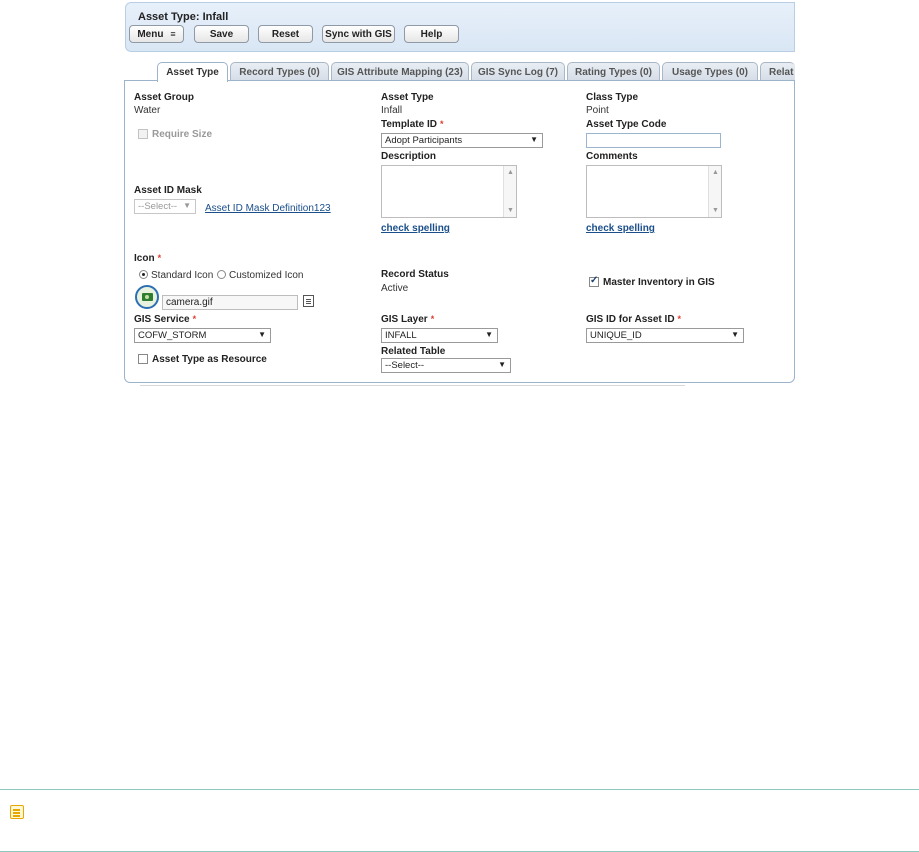 This screenshot has height=852, width=919. I want to click on asset-type-as-resource-checkbox, so click(143, 359).